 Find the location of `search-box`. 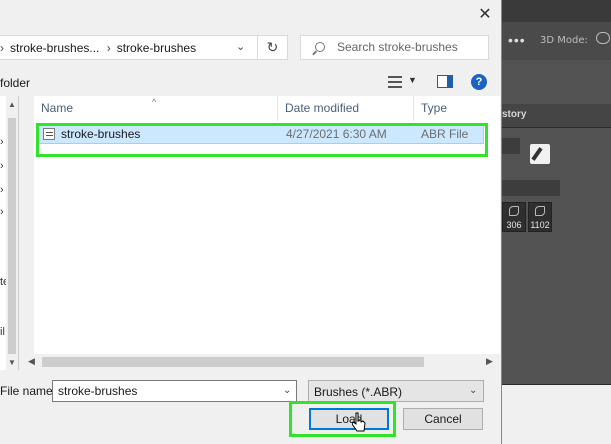

search-box is located at coordinates (394, 47).